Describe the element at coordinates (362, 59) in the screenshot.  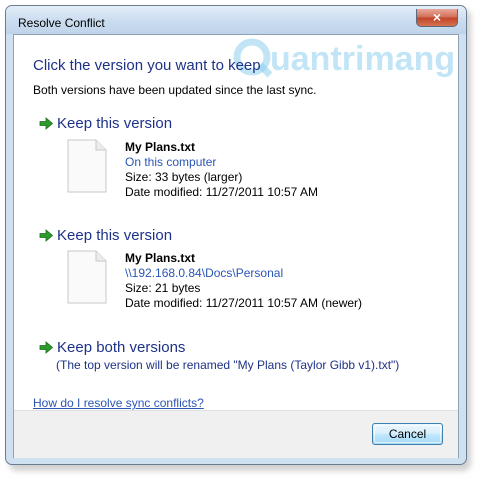
I see `watermark-text: uantrimang` at that location.